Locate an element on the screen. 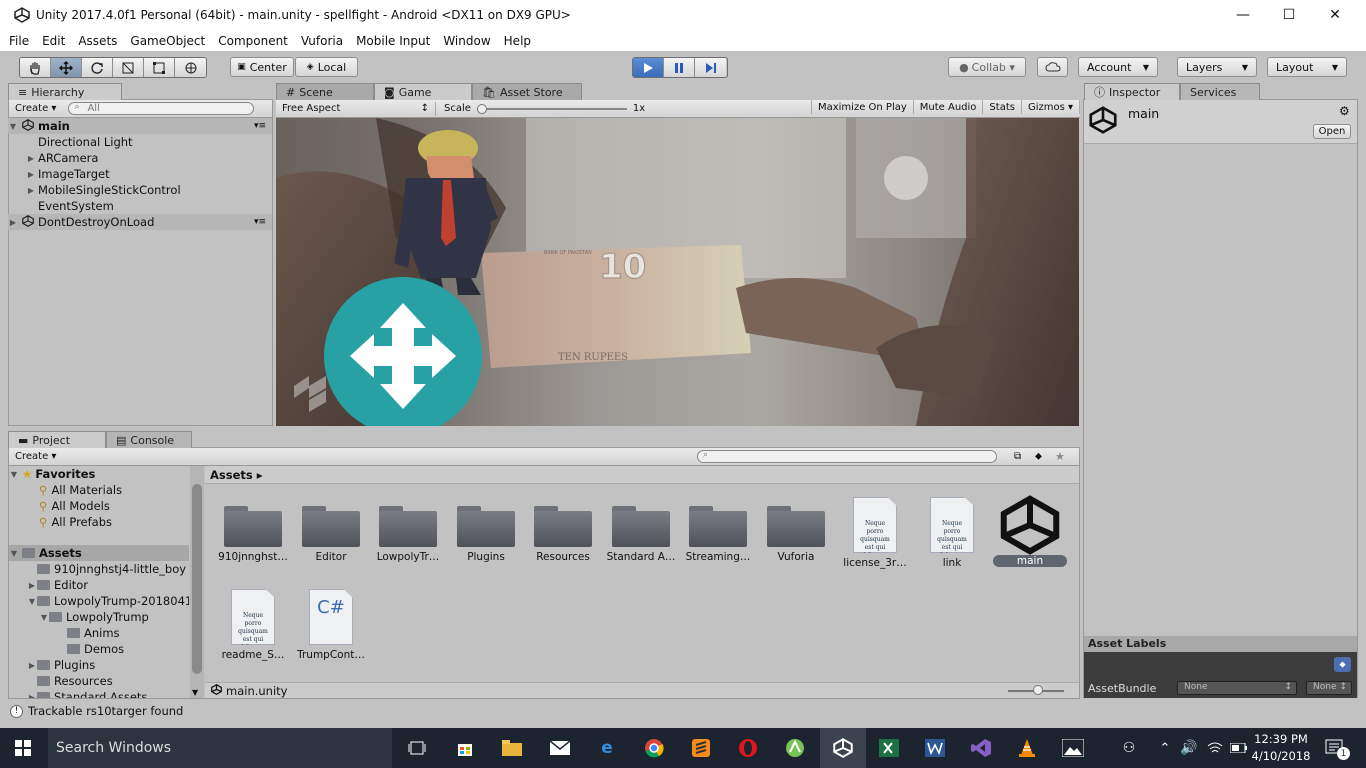 This screenshot has width=1366, height=768. settings-gear-icon: ⚙ is located at coordinates (1344, 111).